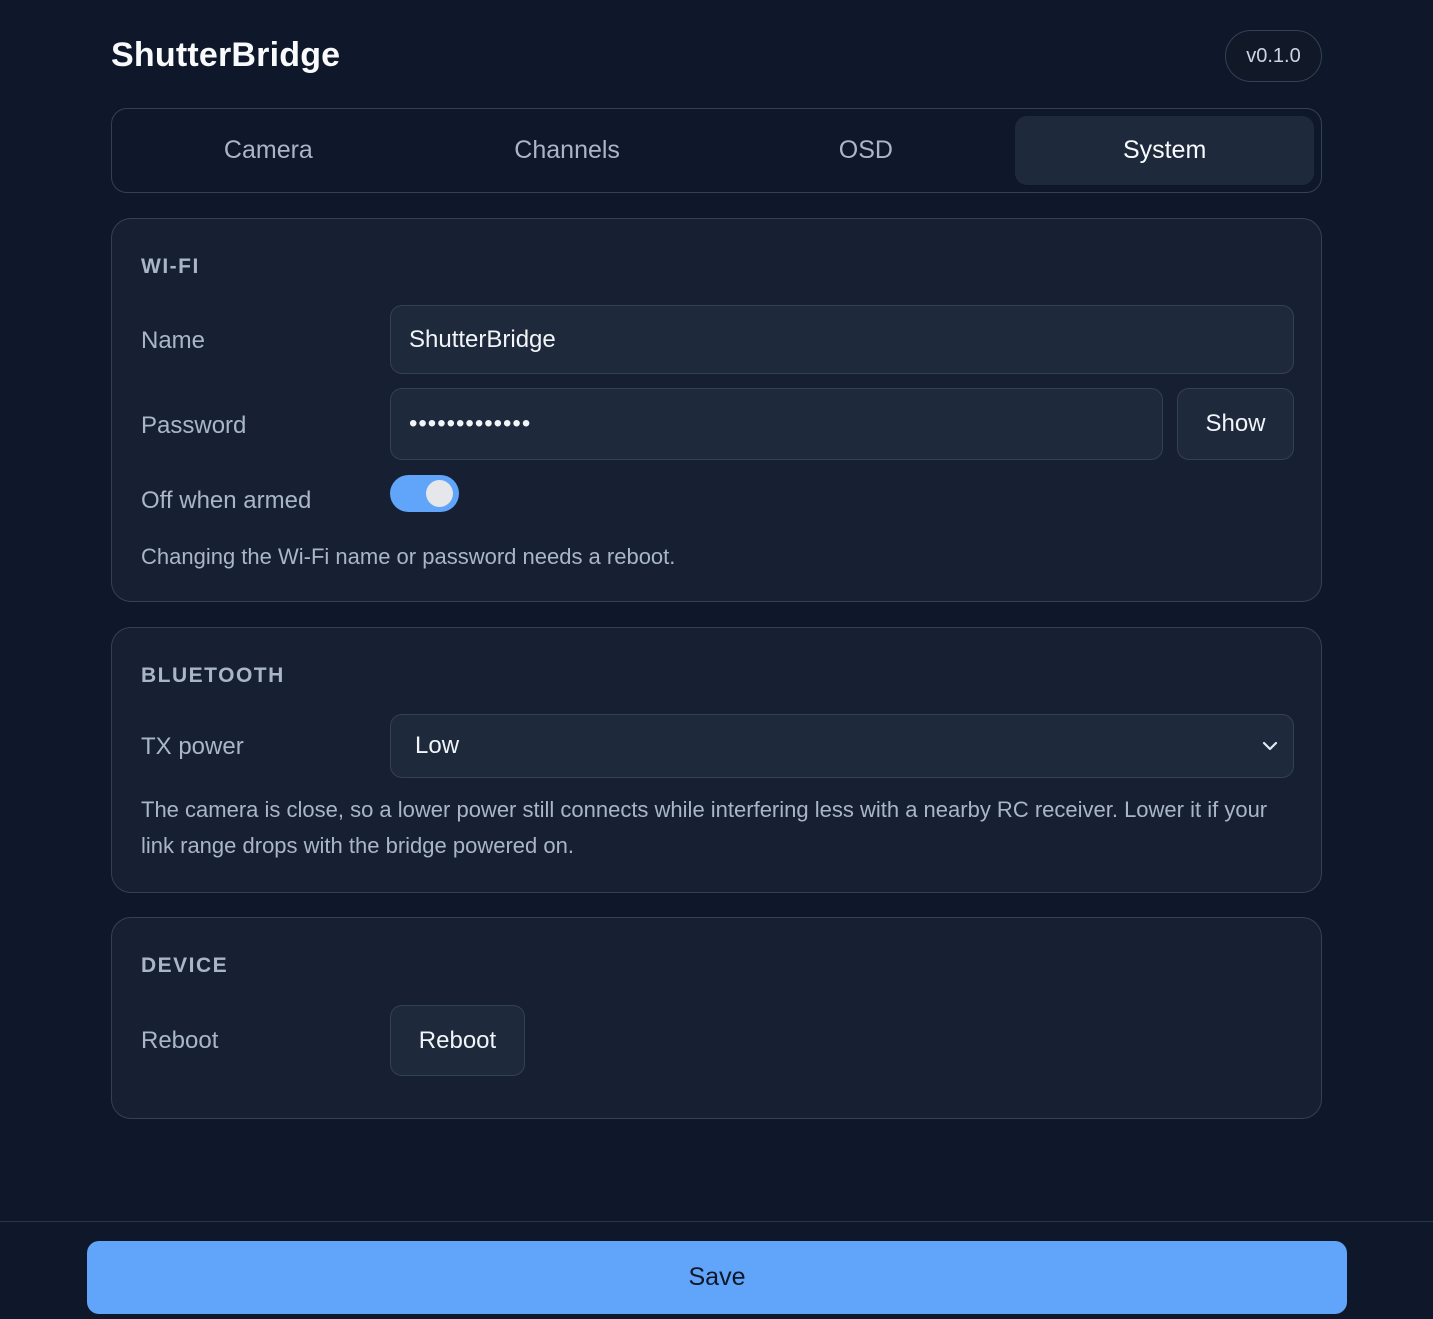 The image size is (1433, 1319). Describe the element at coordinates (1235, 424) in the screenshot. I see `show-password-button: Show` at that location.